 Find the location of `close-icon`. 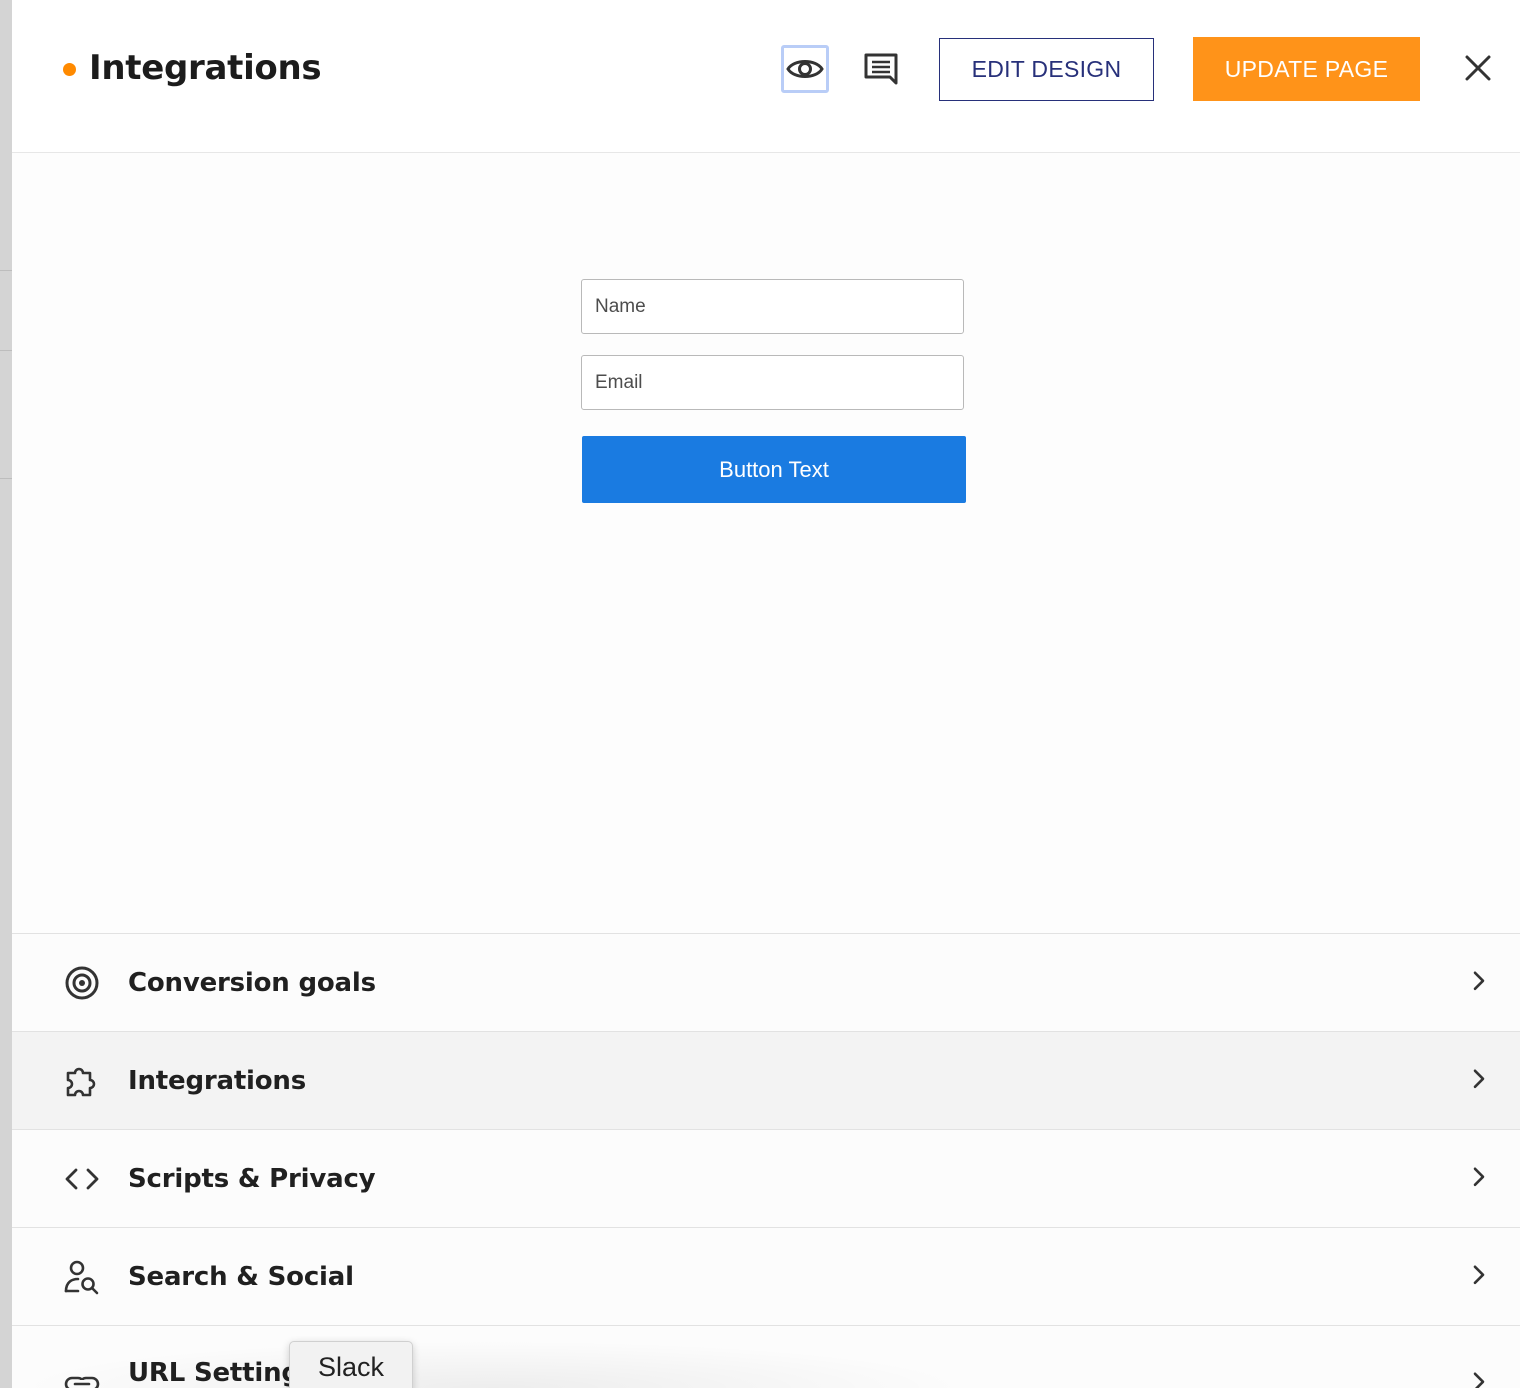

close-icon is located at coordinates (1478, 68).